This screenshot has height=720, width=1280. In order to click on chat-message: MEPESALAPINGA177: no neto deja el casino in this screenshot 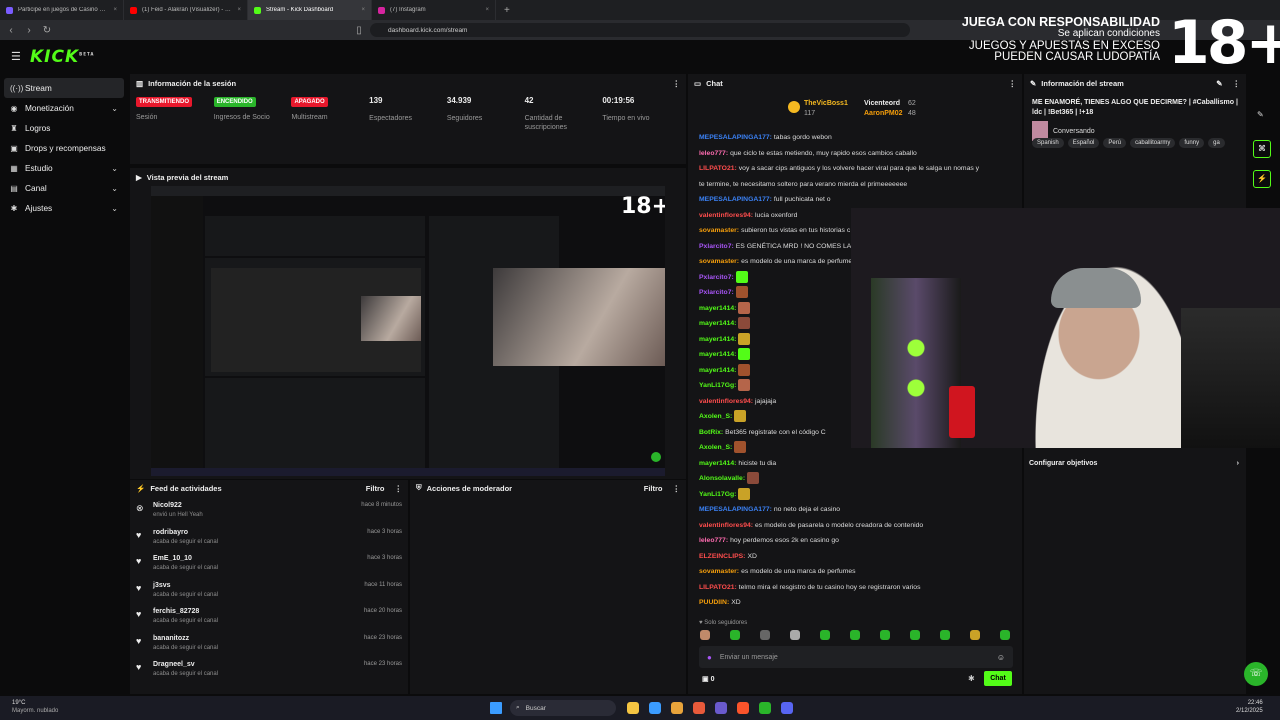, I will do `click(855, 510)`.